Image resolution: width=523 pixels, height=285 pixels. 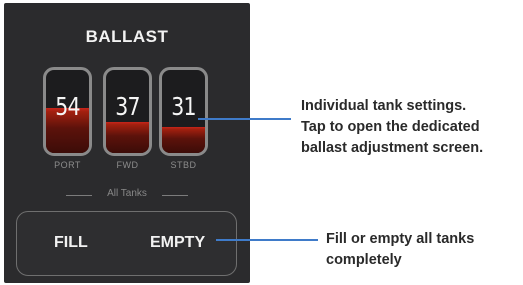 I want to click on all-tanks-callout-line-1: Fill or empty all tanks, so click(x=400, y=239).